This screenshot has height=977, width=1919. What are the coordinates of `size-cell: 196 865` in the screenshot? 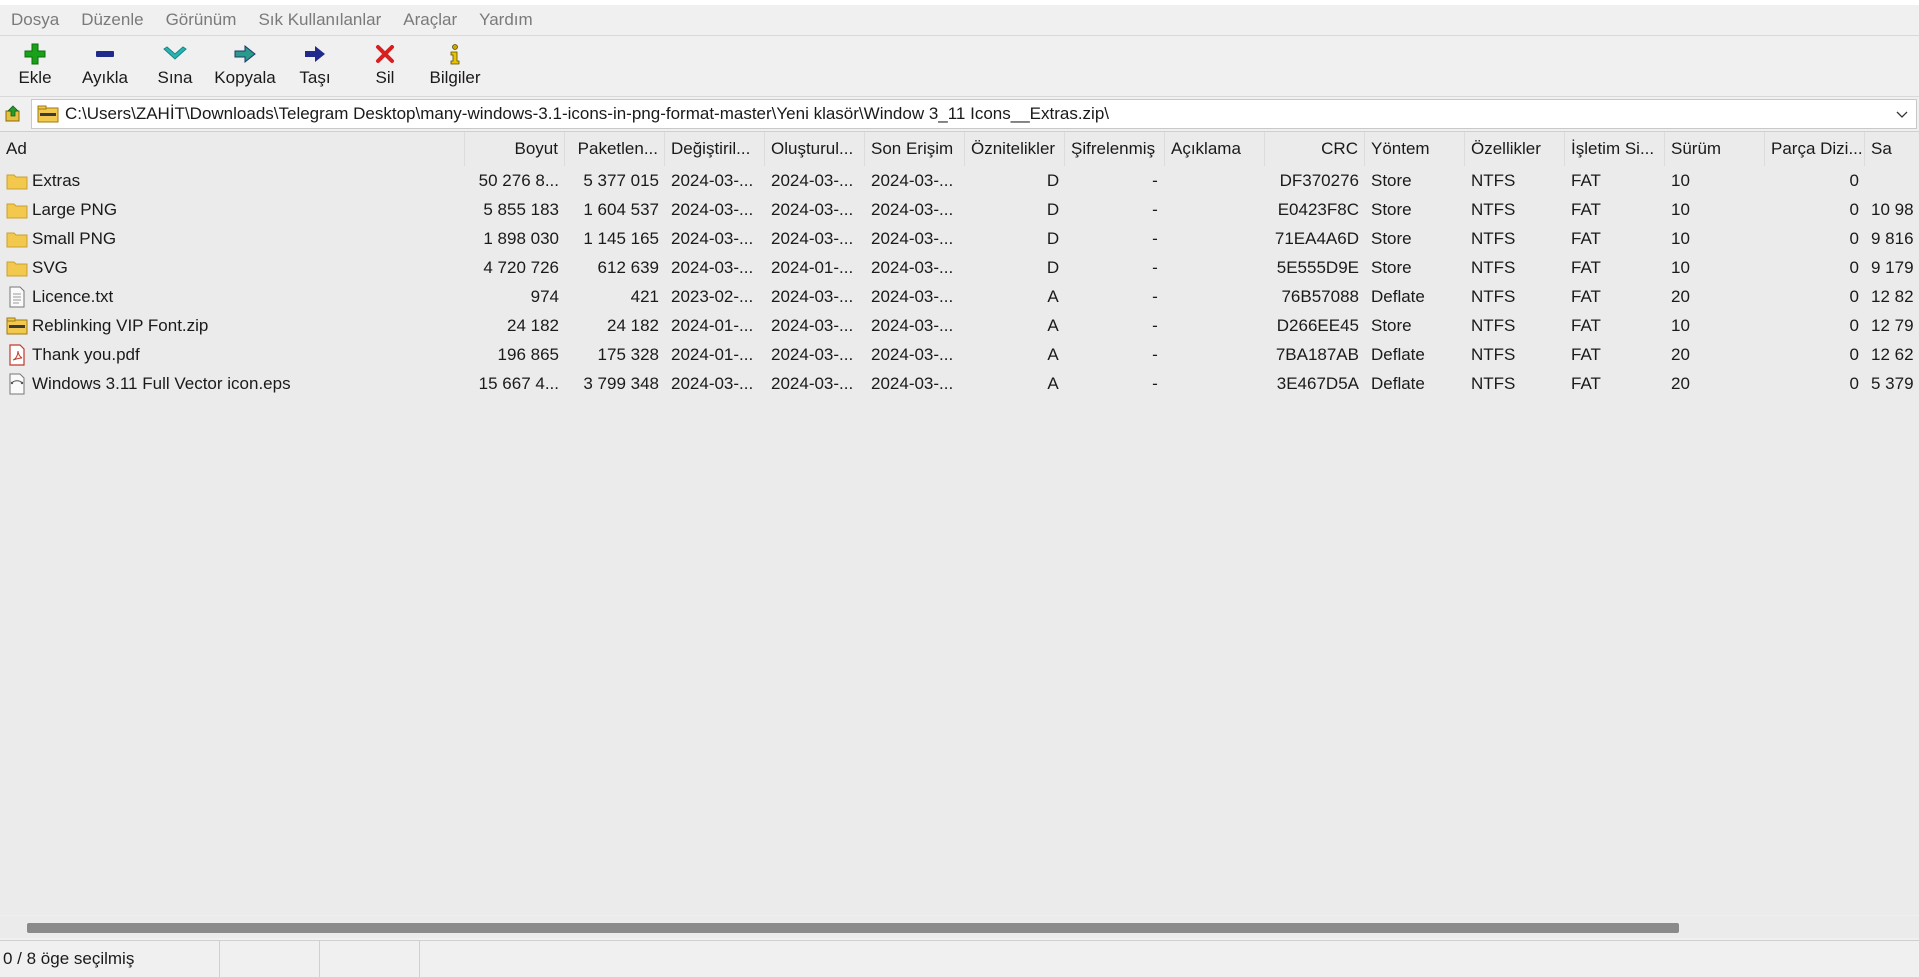 It's located at (528, 354).